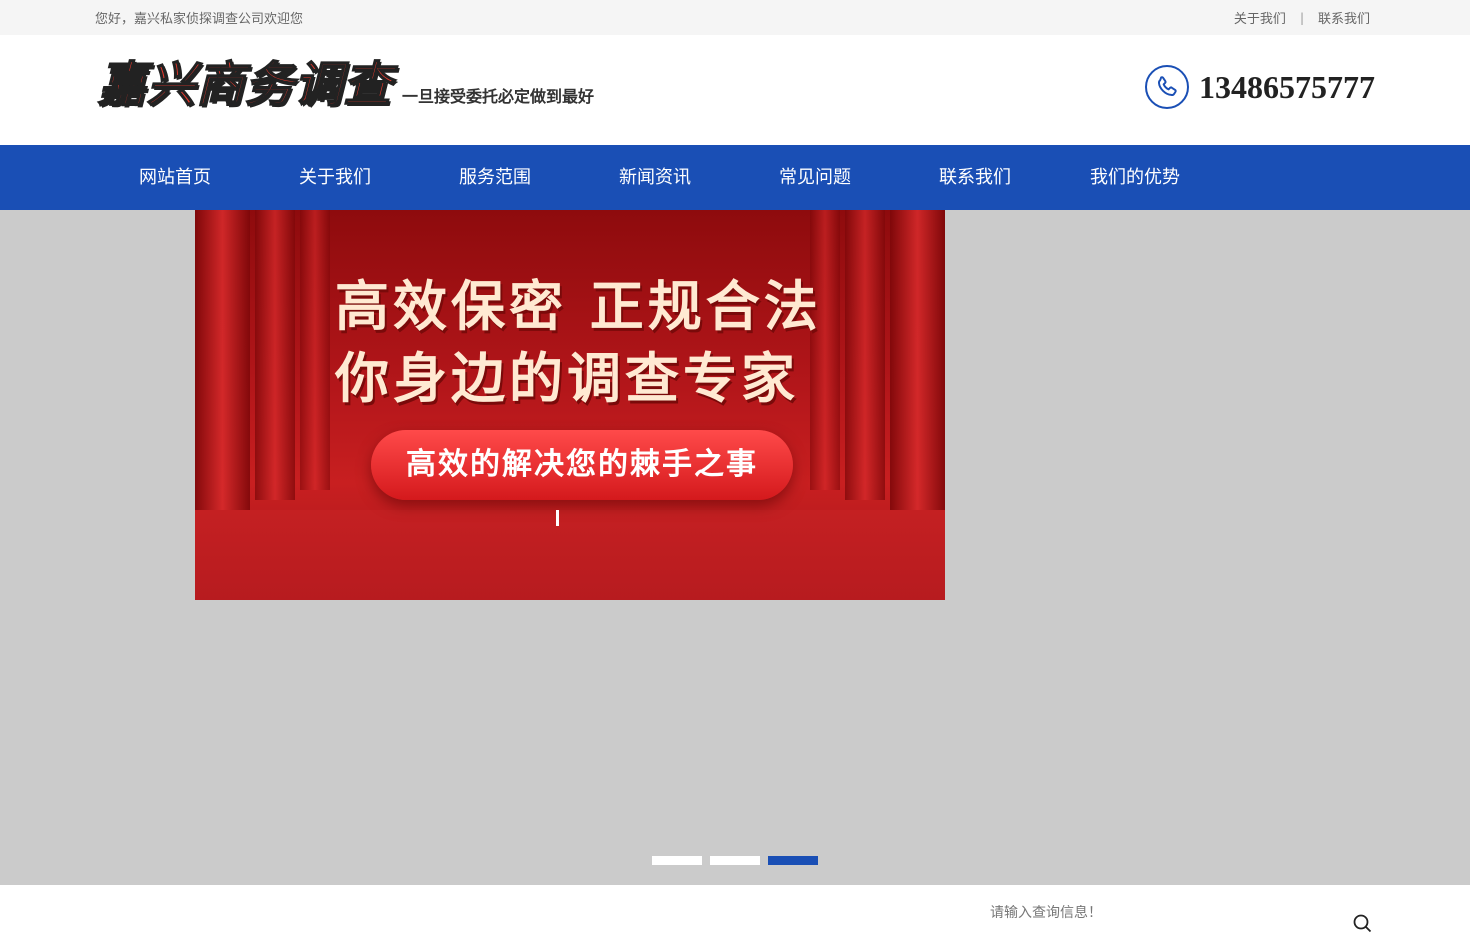  I want to click on search-bar, so click(735, 909).